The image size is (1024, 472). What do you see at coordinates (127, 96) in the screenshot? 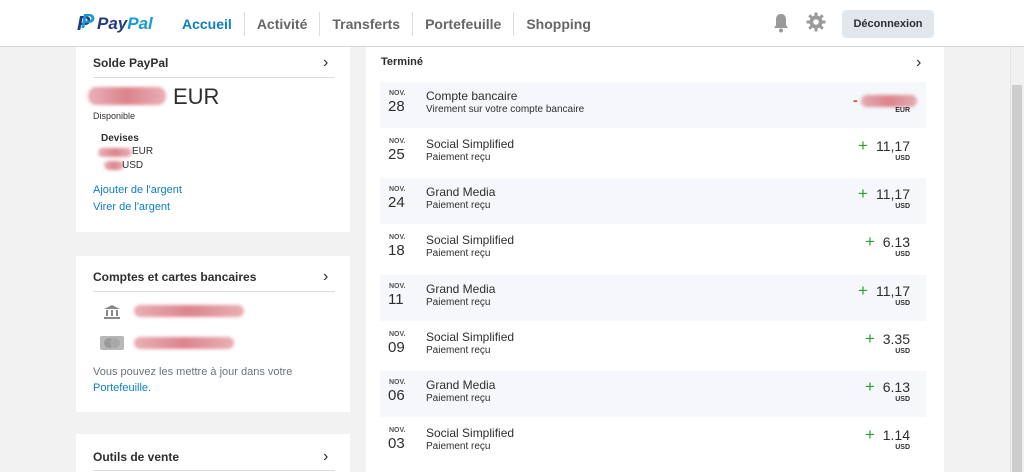
I see `balance-amount-redacted` at bounding box center [127, 96].